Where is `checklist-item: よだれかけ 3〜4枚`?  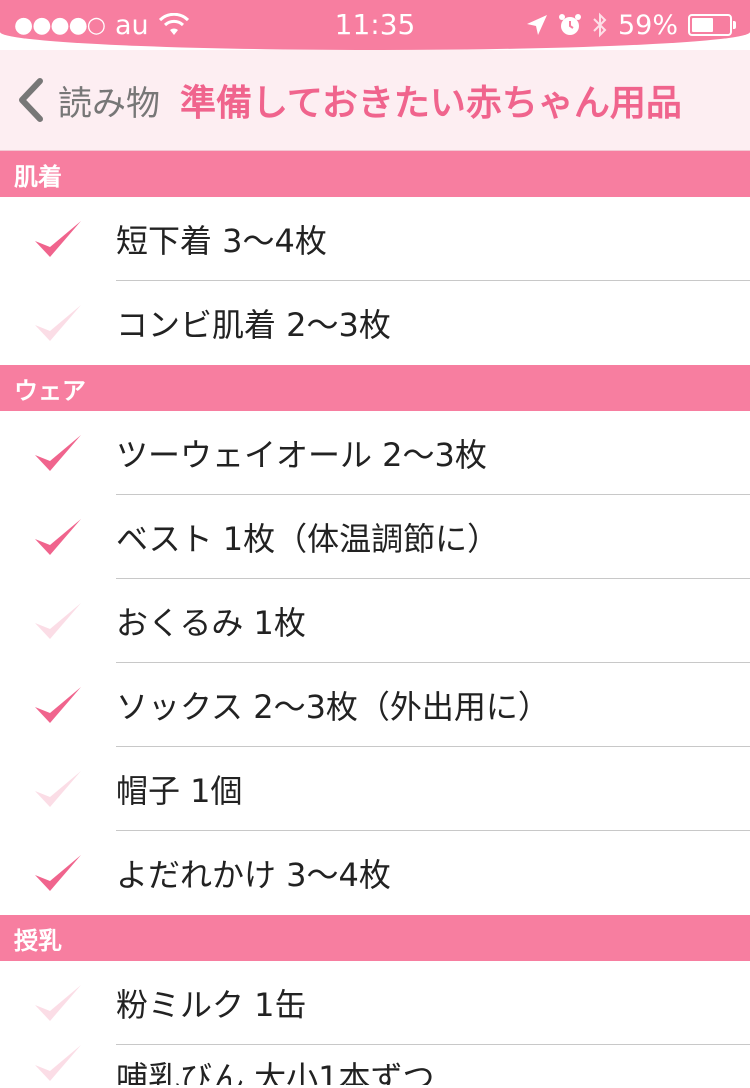
checklist-item: よだれかけ 3〜4枚 is located at coordinates (375, 873).